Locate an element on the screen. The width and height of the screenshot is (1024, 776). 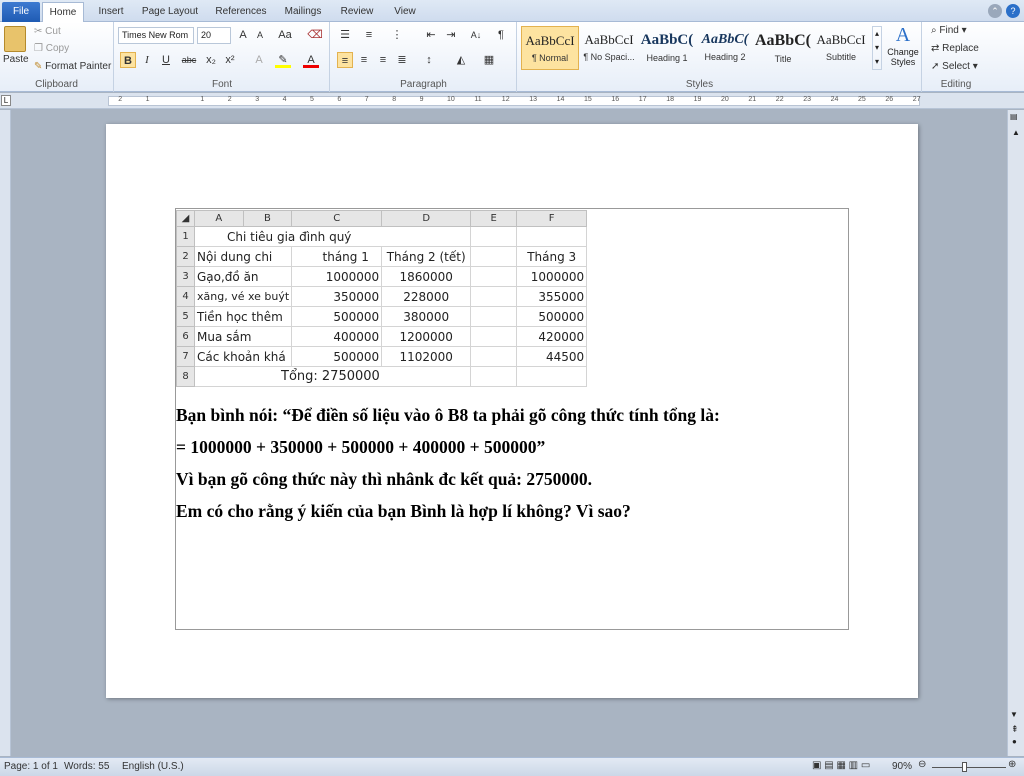
browse-object-icon: ● is located at coordinates (1014, 741).